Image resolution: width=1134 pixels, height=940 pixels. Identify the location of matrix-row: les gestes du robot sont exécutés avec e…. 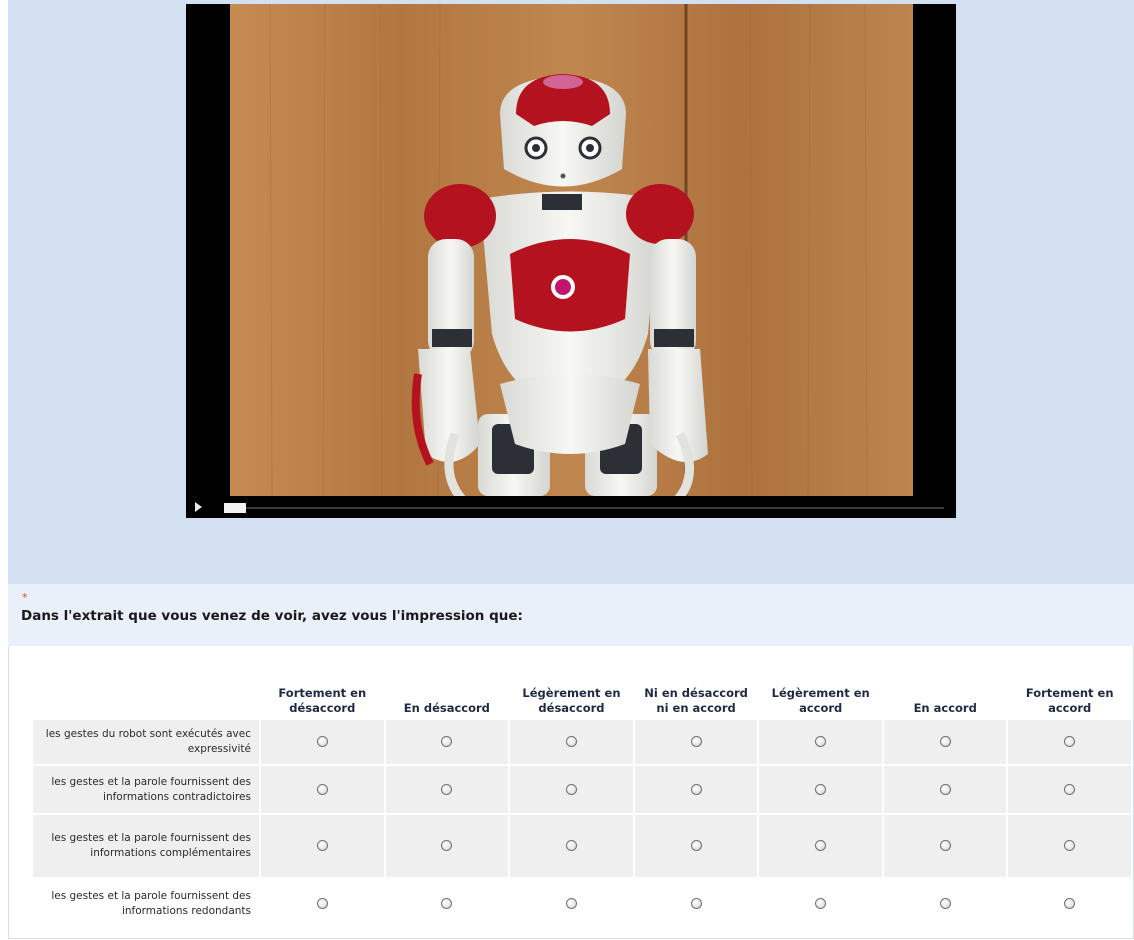
(582, 742).